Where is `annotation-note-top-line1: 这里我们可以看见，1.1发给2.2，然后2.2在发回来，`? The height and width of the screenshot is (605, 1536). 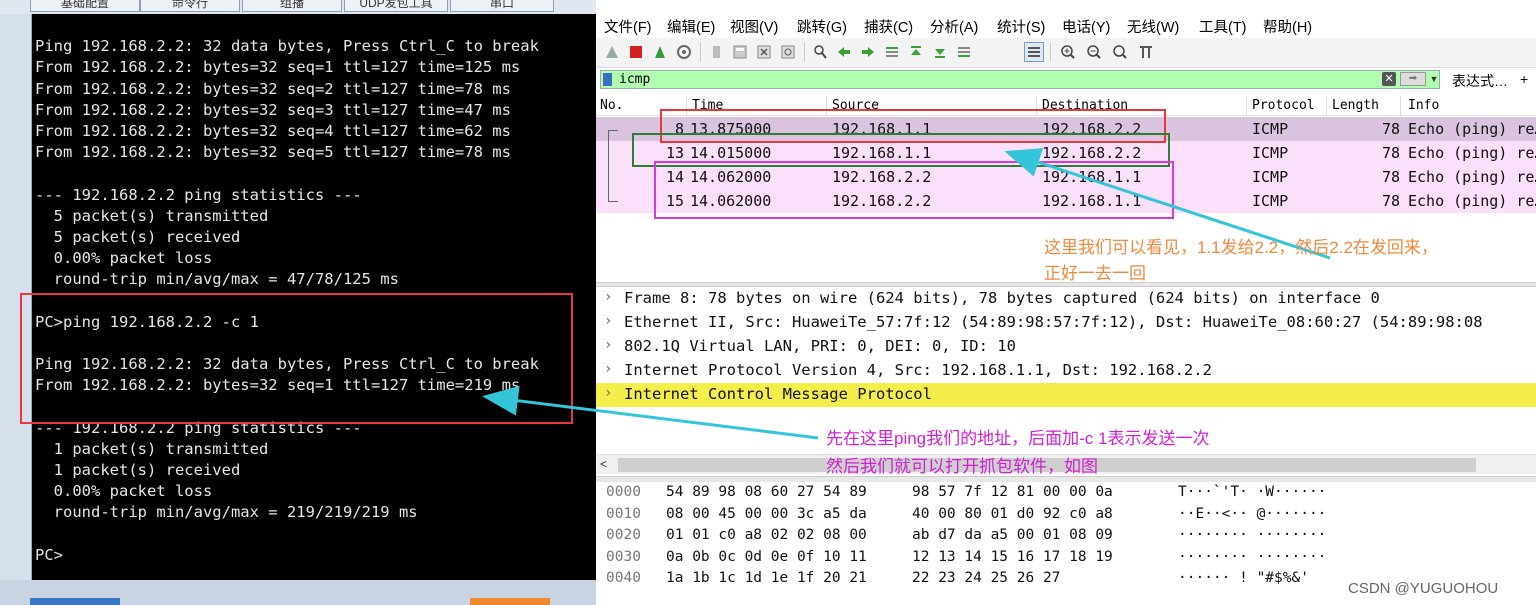
annotation-note-top-line1: 这里我们可以看见，1.1发给2.2，然后2.2在发回来， is located at coordinates (1241, 247).